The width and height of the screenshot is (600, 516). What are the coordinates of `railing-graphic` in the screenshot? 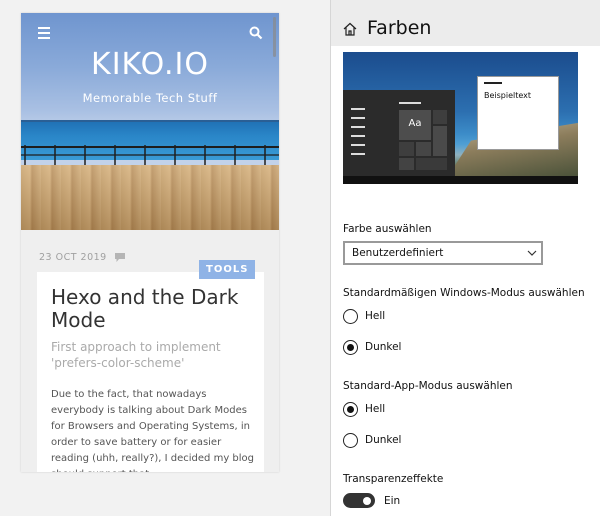 It's located at (150, 156).